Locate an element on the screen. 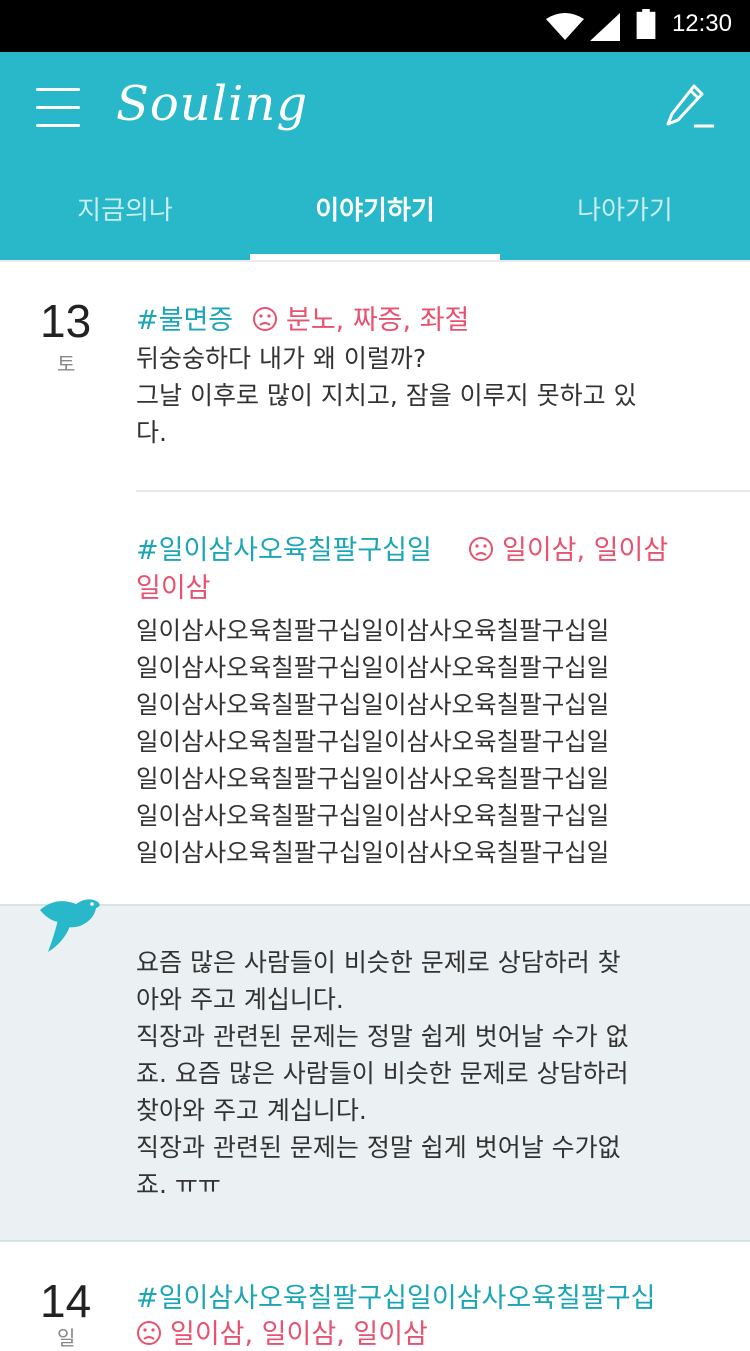 The width and height of the screenshot is (750, 1351). emotion-list: 분노, 짜증, 좌절 is located at coordinates (378, 320).